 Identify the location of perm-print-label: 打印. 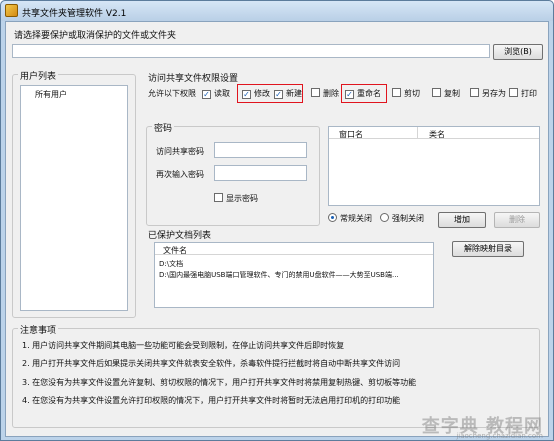
(529, 93).